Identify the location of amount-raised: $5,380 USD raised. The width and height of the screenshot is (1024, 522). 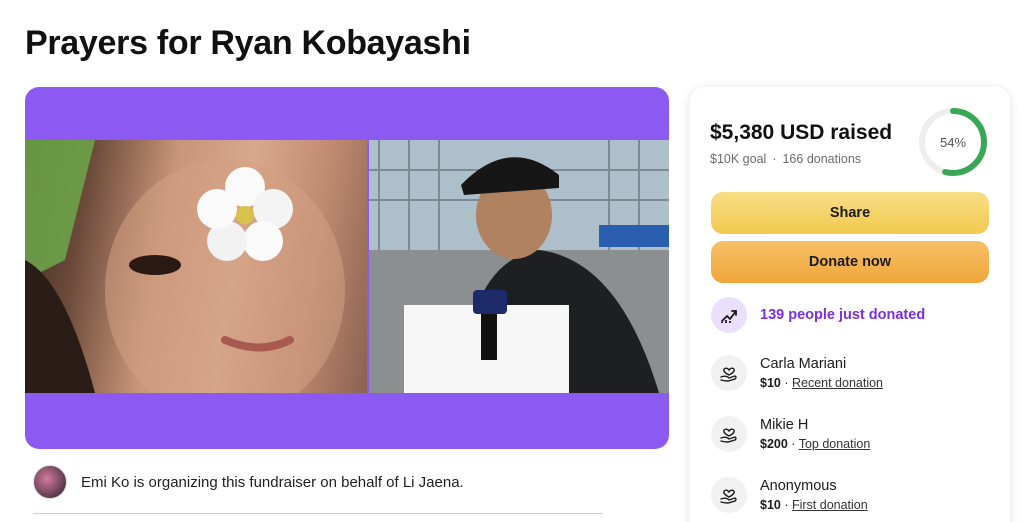
(801, 132).